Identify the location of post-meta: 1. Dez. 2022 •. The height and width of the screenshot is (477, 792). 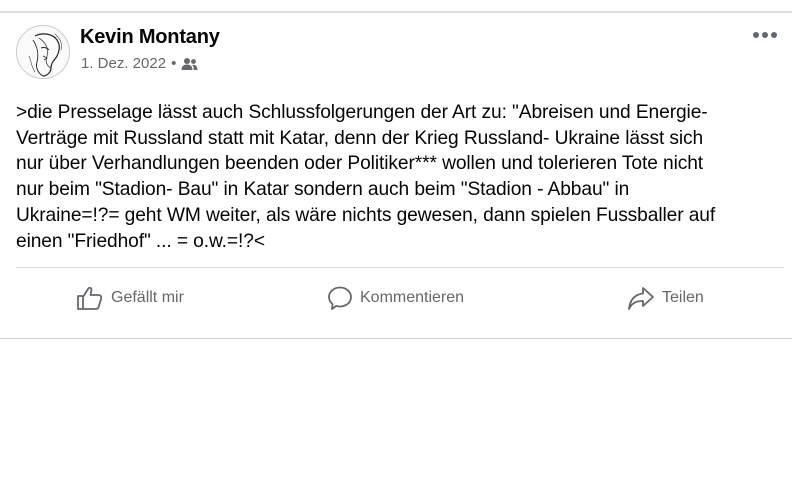
(139, 63).